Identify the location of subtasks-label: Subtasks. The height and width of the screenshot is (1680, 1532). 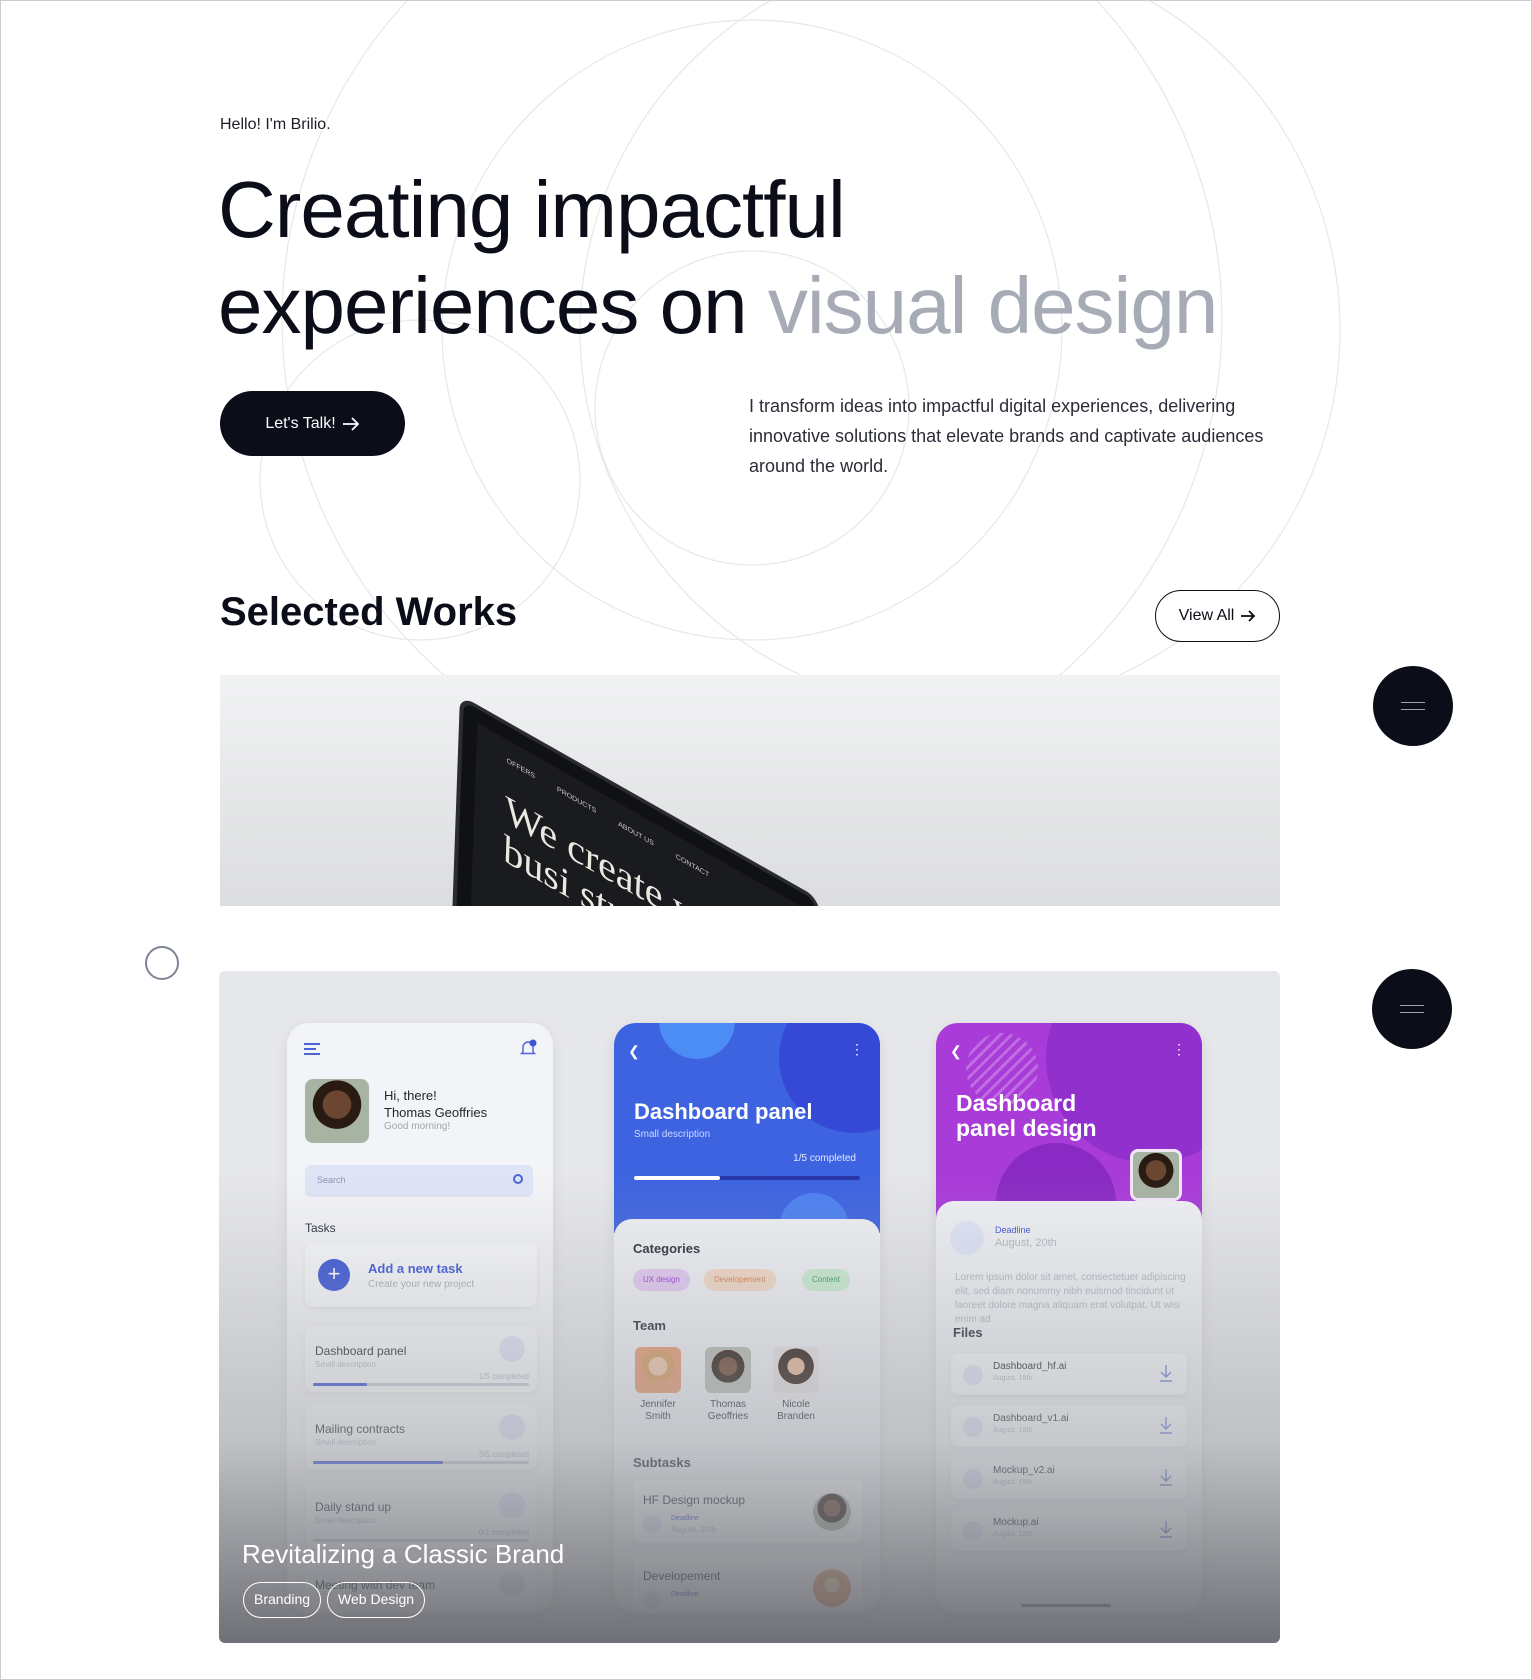
(662, 1462).